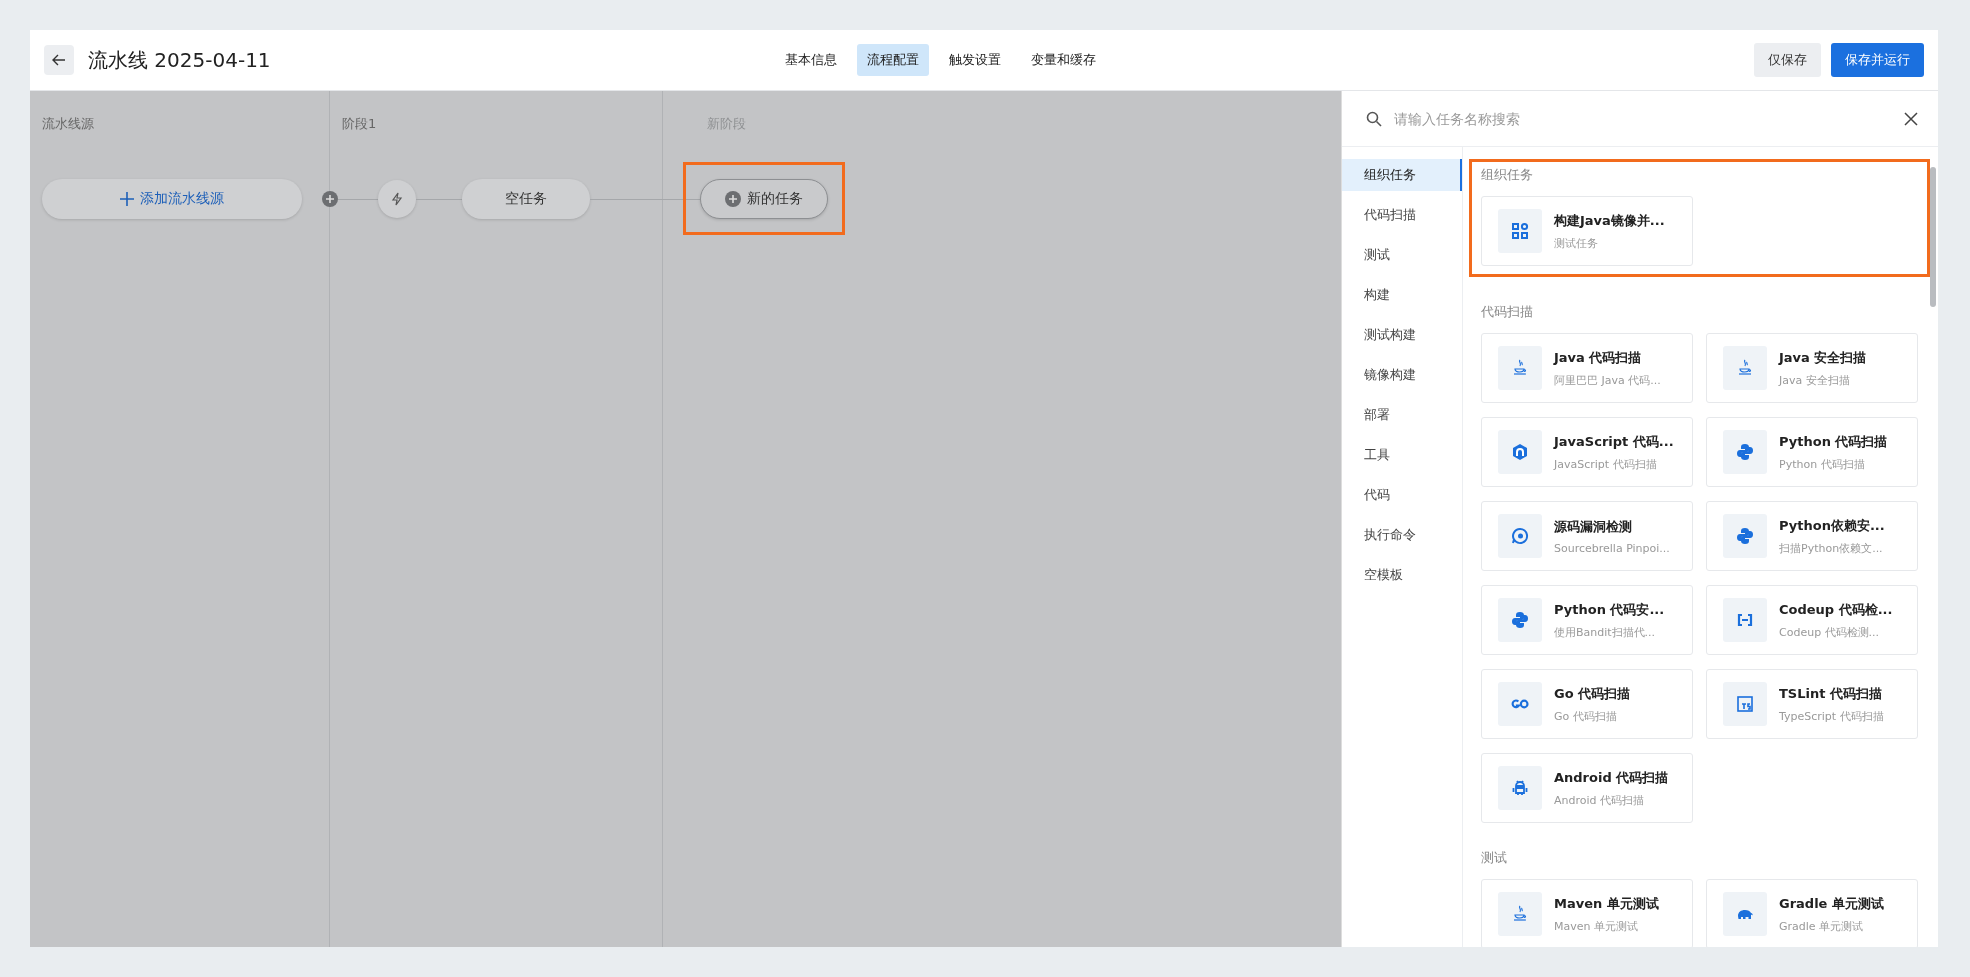 The image size is (1970, 977). What do you see at coordinates (1812, 368) in the screenshot?
I see `task-card: Java 安全扫描 Java 安全扫描` at bounding box center [1812, 368].